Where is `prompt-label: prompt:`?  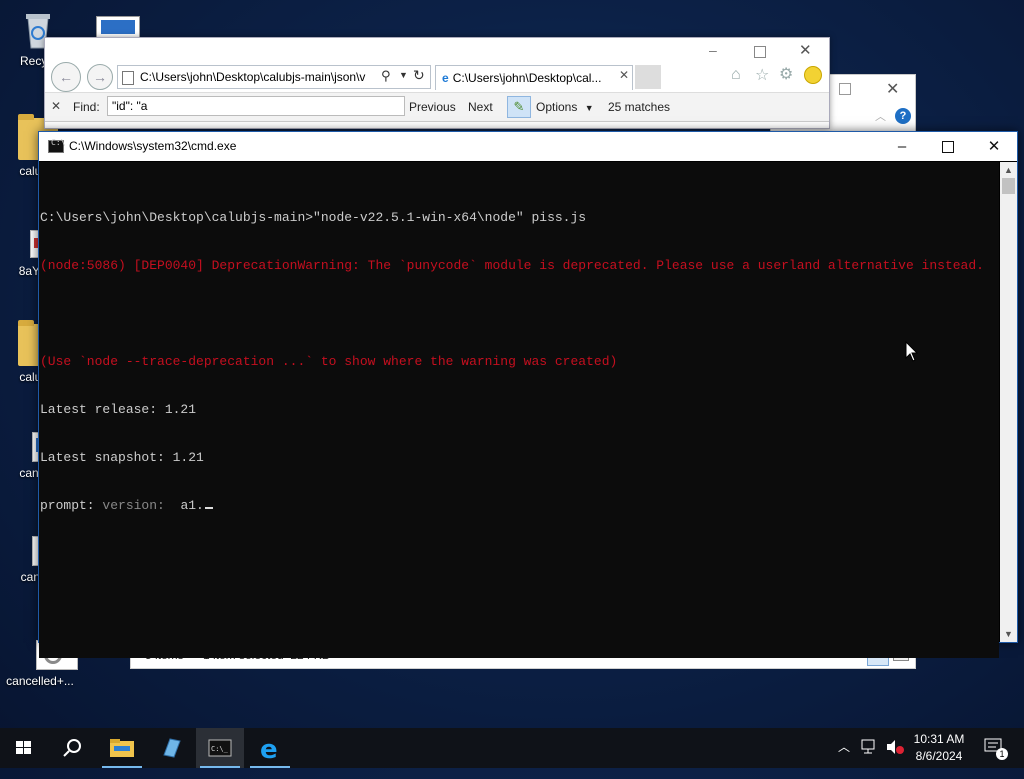 prompt-label: prompt: is located at coordinates (67, 505).